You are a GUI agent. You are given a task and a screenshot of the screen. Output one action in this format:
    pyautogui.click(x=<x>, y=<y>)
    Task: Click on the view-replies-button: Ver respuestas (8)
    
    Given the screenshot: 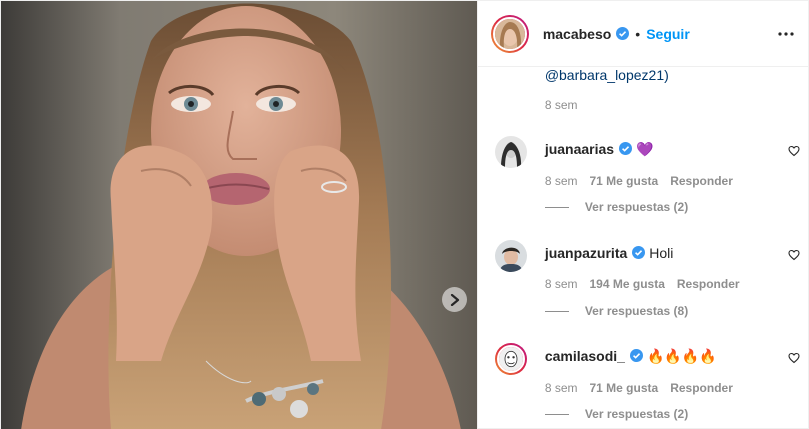 What is the action you would take?
    pyautogui.click(x=616, y=311)
    